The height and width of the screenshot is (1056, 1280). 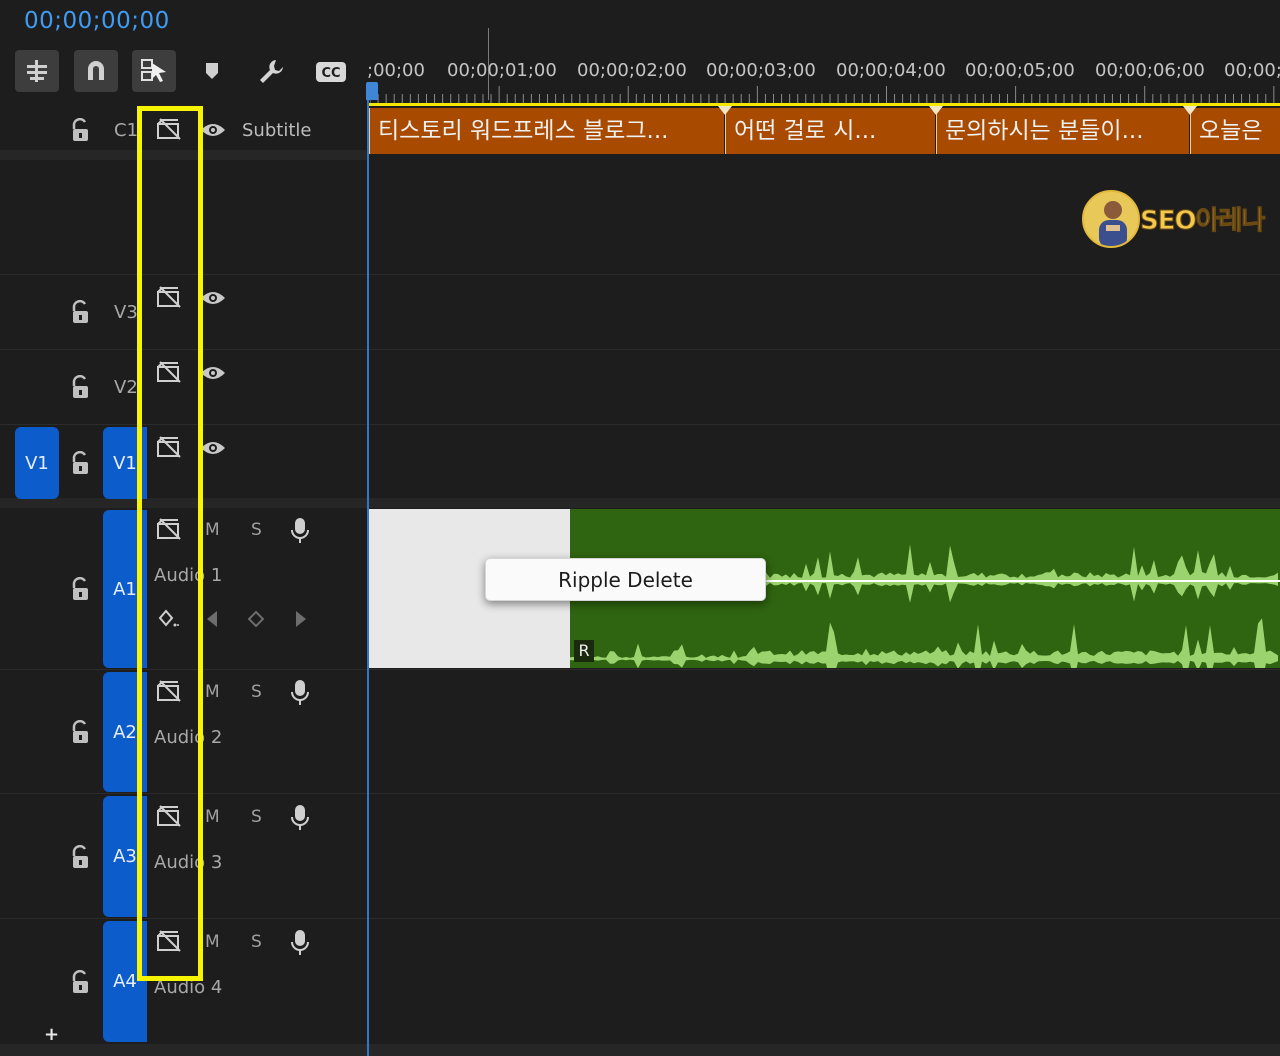 I want to click on ruler-label: 00;00;03;00, so click(x=761, y=70).